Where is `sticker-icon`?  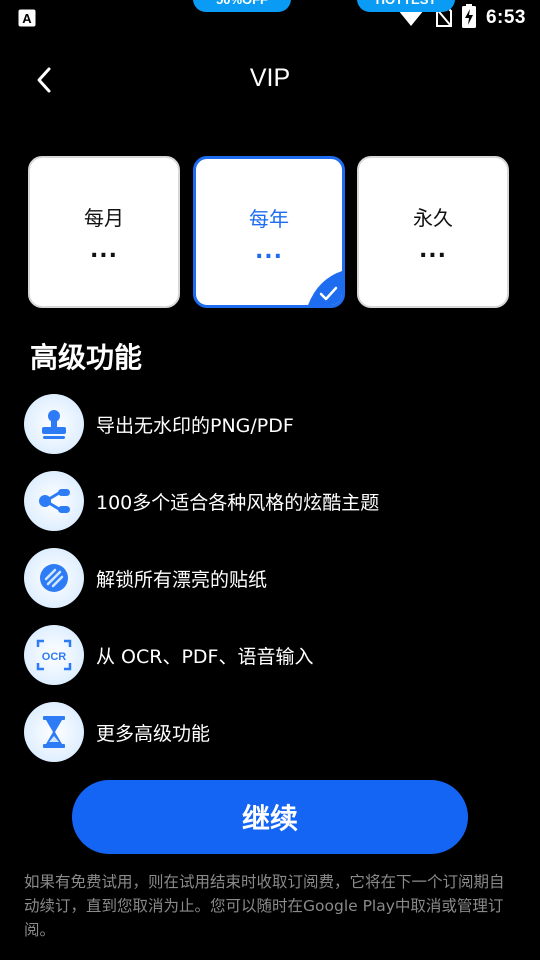 sticker-icon is located at coordinates (54, 578).